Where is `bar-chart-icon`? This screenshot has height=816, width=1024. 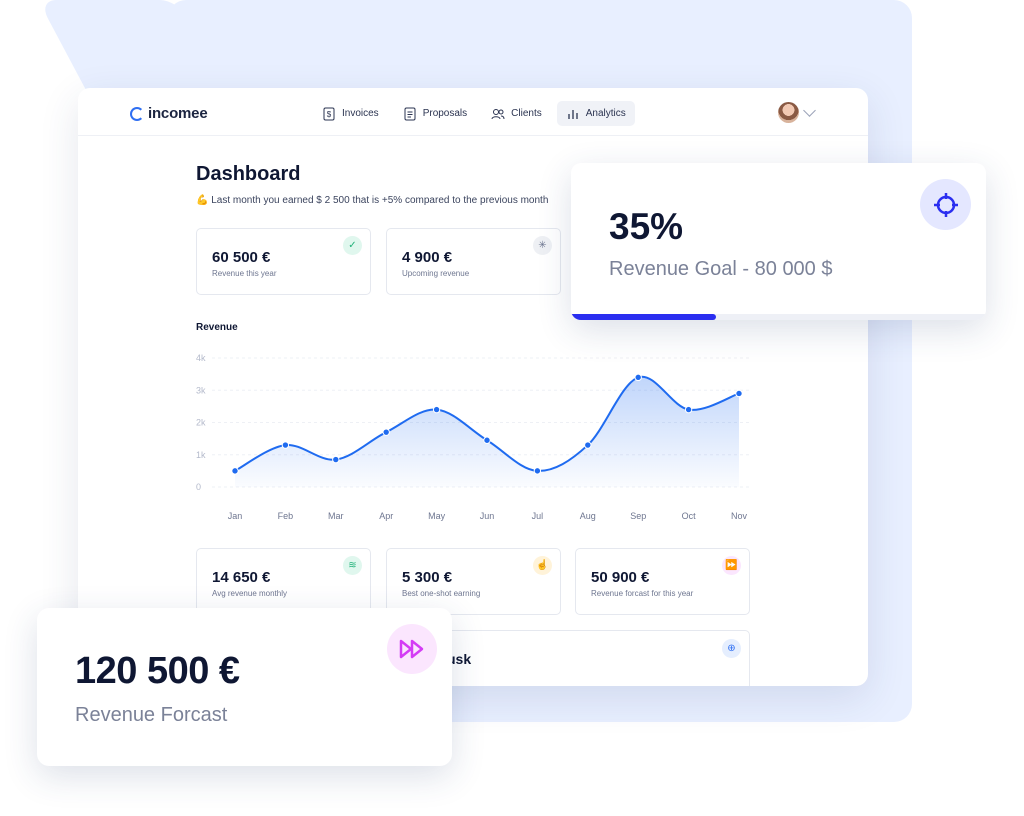 bar-chart-icon is located at coordinates (573, 114).